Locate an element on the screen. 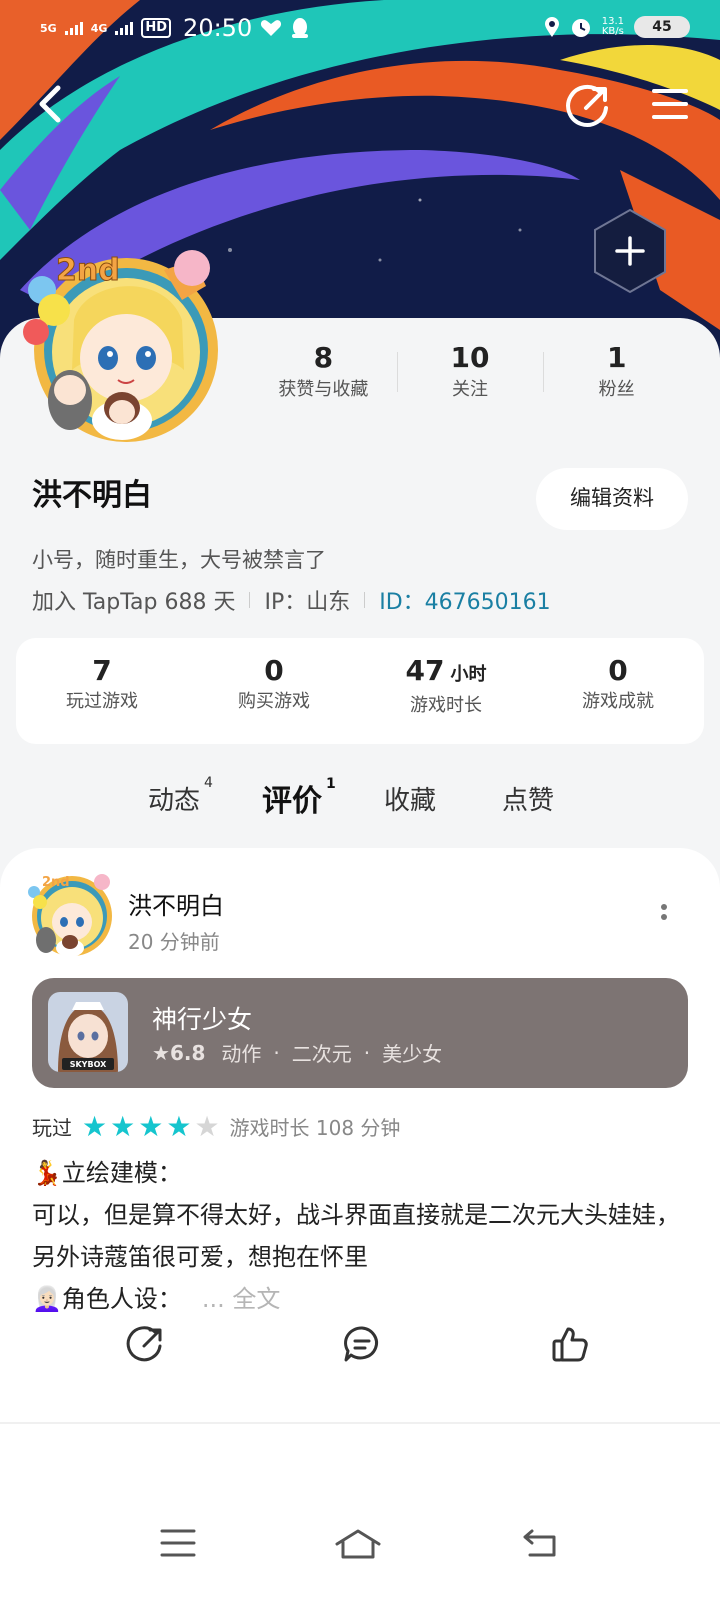 The height and width of the screenshot is (1600, 720). review-share-button is located at coordinates (146, 1344).